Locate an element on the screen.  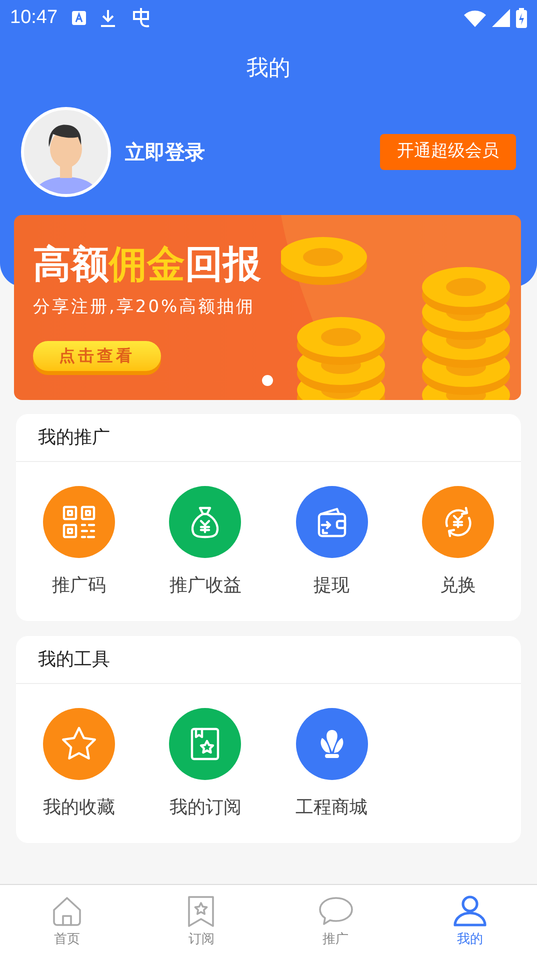
tab-item: 订阅 is located at coordinates (201, 920).